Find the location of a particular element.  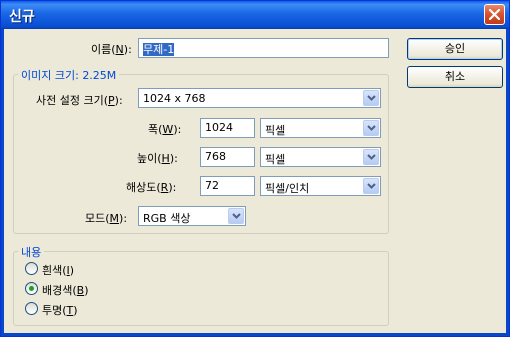

image-size-value: 2.25M is located at coordinates (99, 75).